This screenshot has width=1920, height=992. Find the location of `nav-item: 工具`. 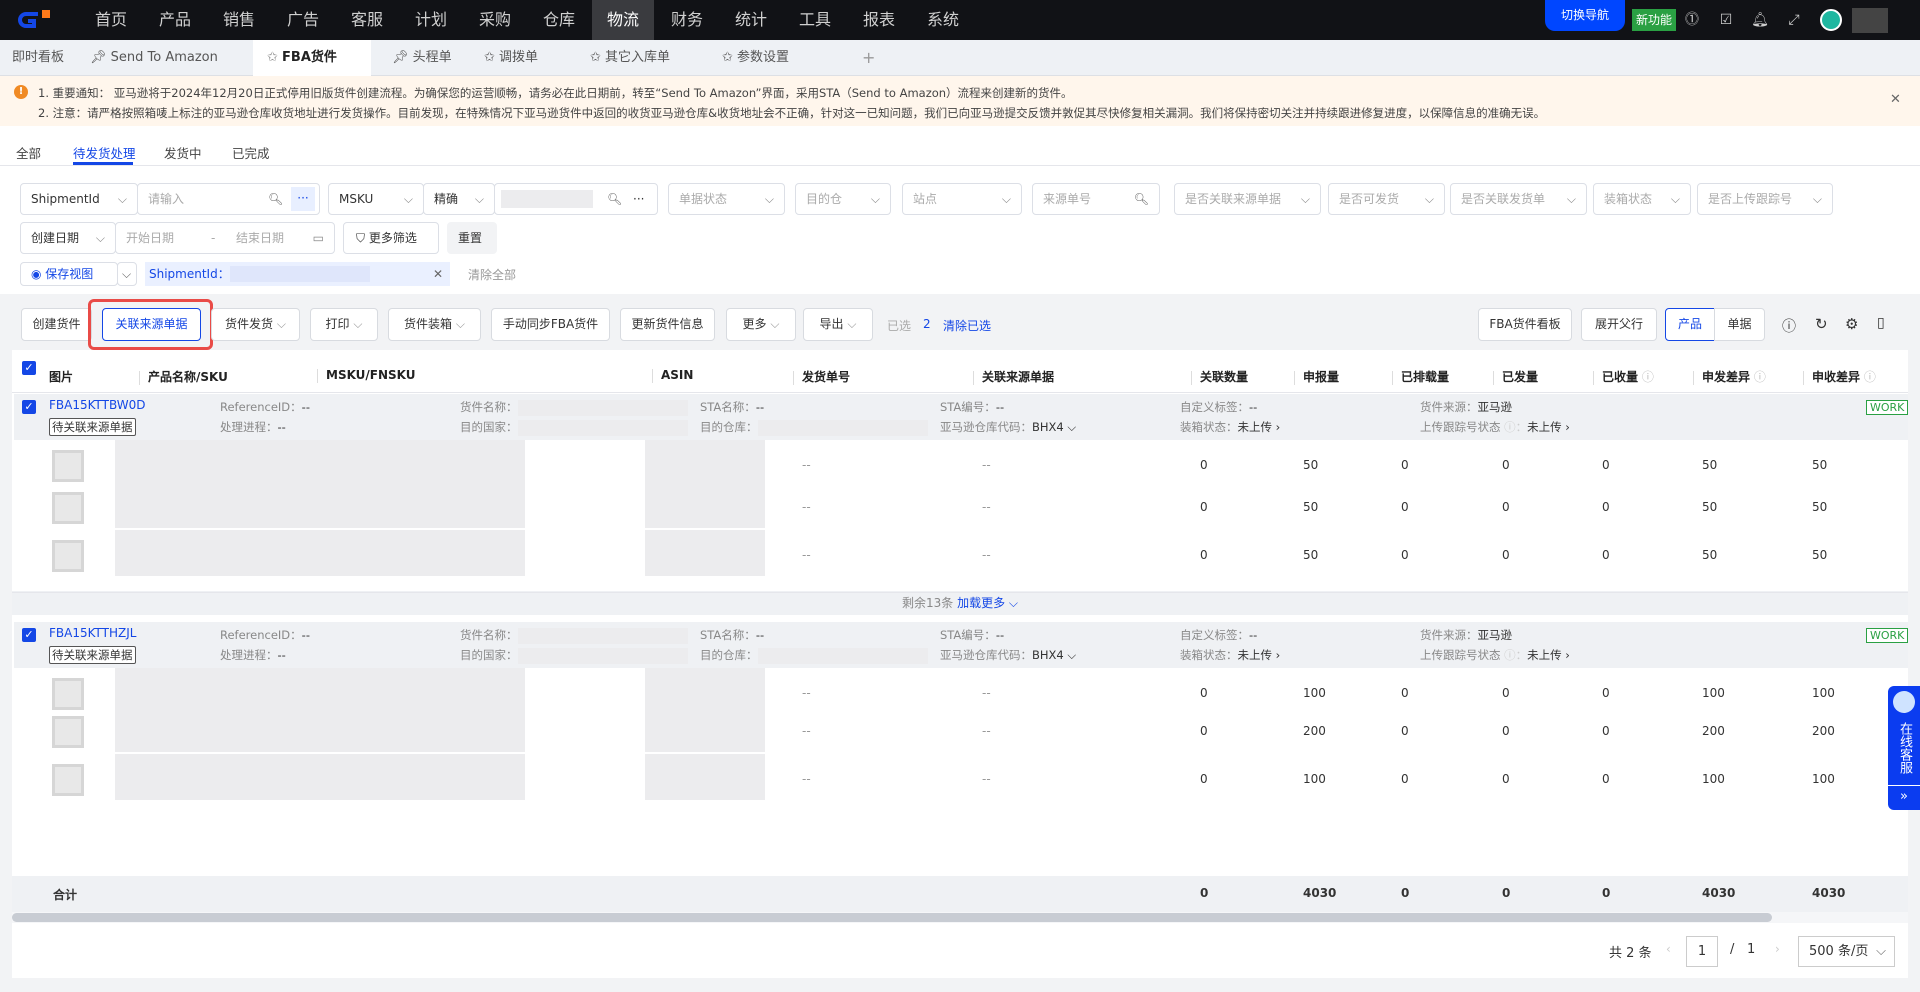

nav-item: 工具 is located at coordinates (815, 20).